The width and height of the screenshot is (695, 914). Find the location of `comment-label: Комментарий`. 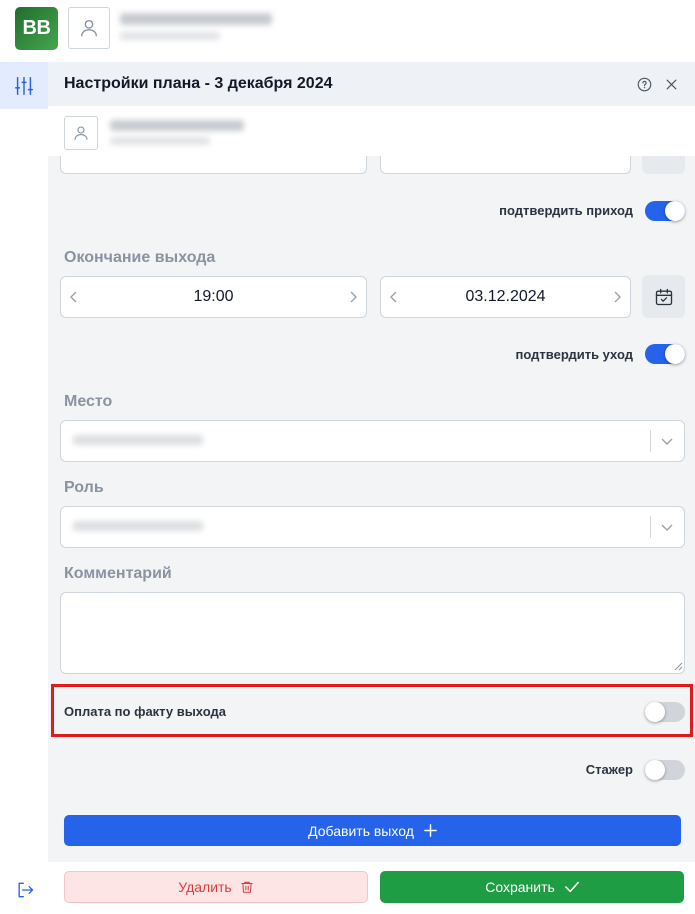

comment-label: Комментарий is located at coordinates (118, 573).